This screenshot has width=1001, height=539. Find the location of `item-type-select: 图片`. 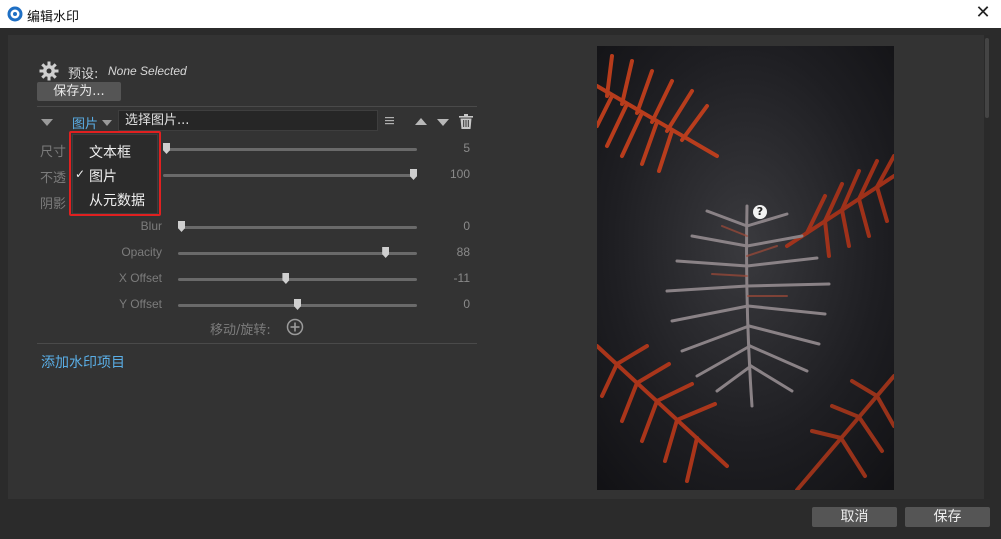

item-type-select: 图片 is located at coordinates (85, 122).